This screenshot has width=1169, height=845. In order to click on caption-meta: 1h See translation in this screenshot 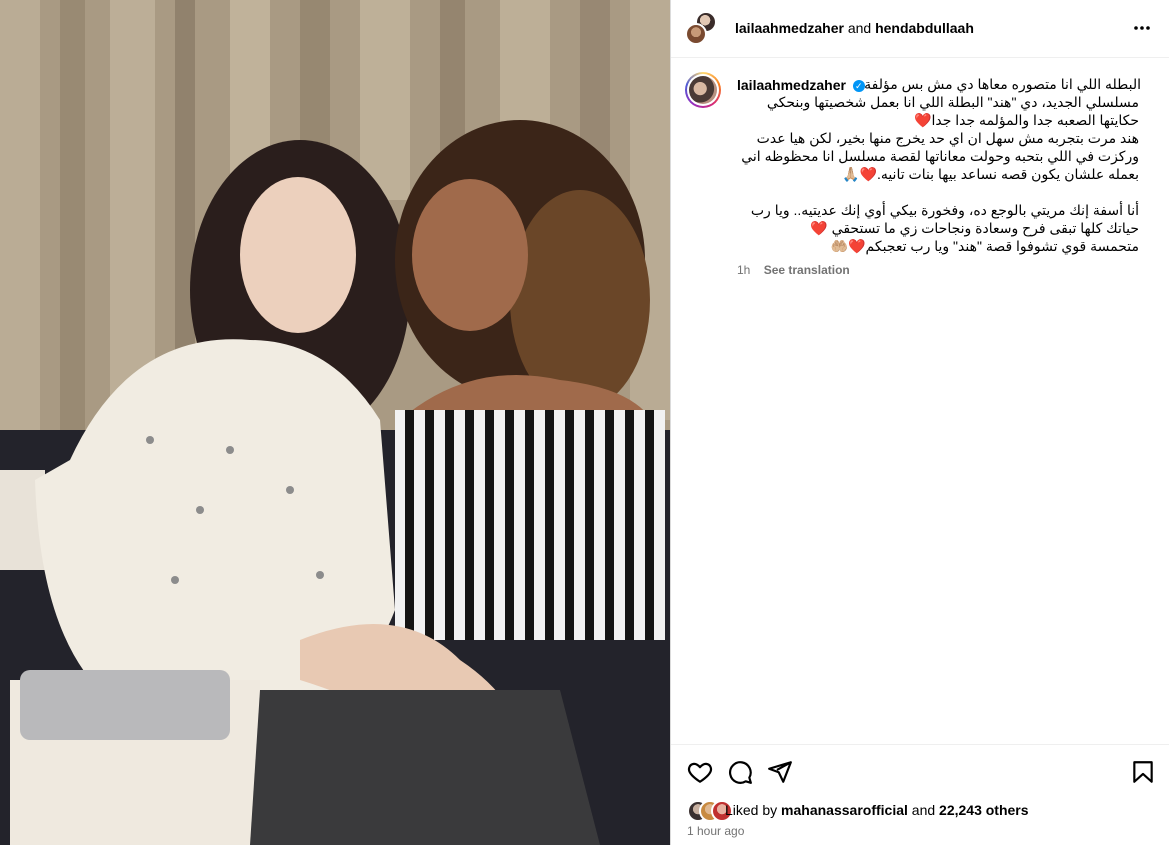, I will do `click(793, 270)`.